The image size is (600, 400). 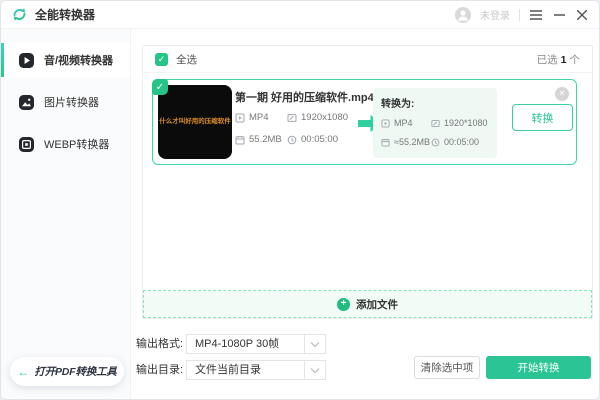 What do you see at coordinates (261, 139) in the screenshot?
I see `source-size: 55.2MB` at bounding box center [261, 139].